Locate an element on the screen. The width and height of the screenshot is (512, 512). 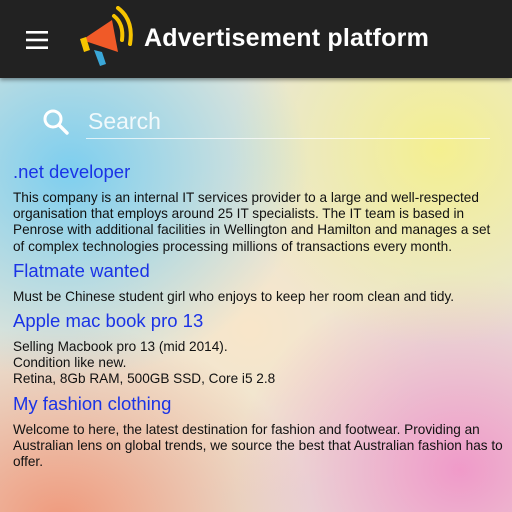
search-bar is located at coordinates (265, 122).